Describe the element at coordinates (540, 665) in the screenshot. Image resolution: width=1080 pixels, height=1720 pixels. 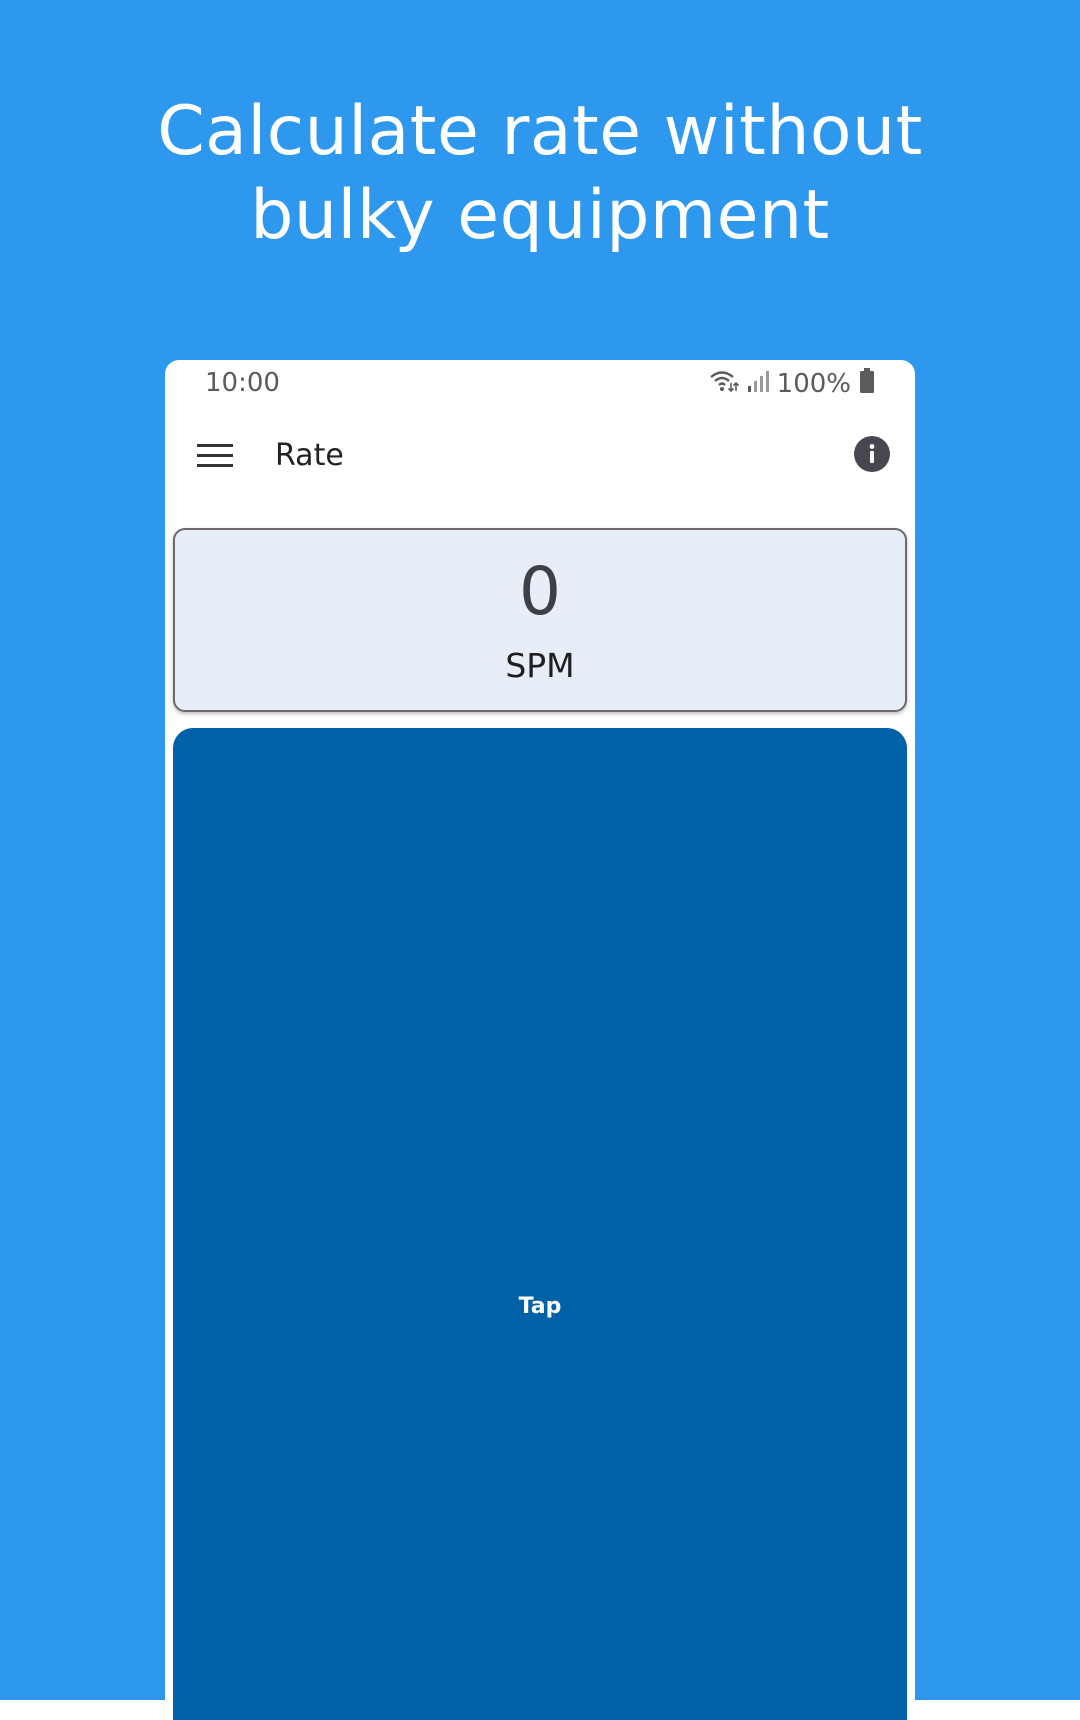
I see `rate-unit: SPM` at that location.